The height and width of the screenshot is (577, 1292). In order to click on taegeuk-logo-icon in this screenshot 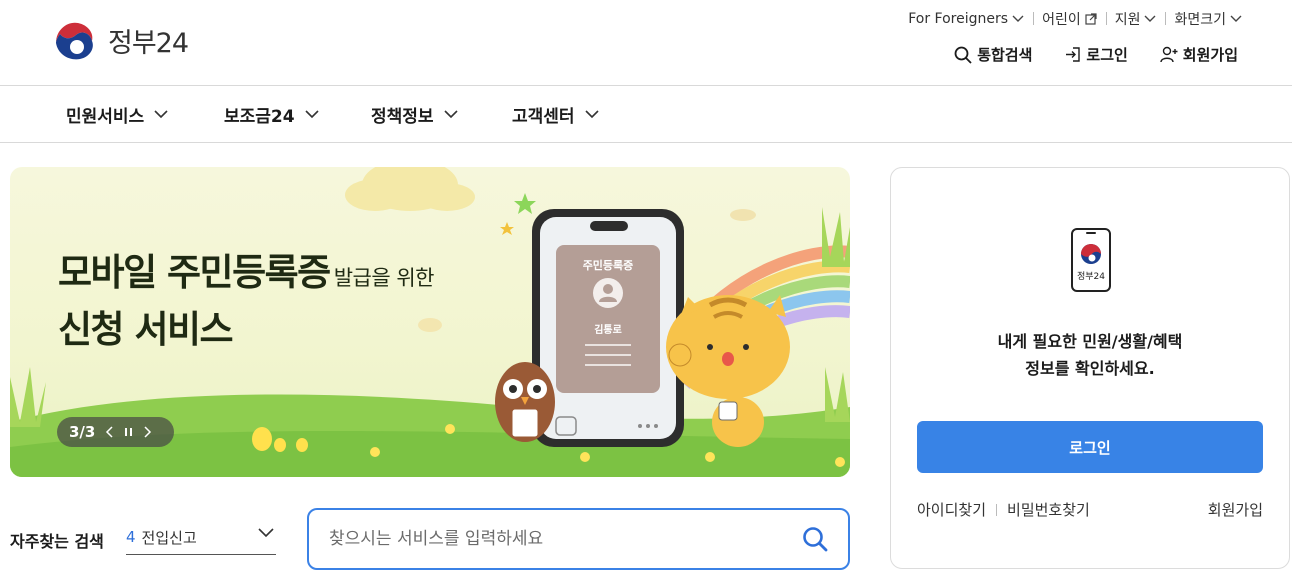, I will do `click(74, 41)`.